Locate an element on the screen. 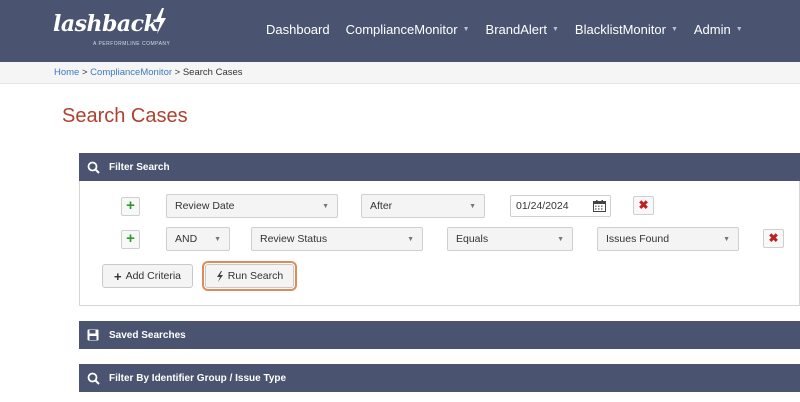 This screenshot has width=800, height=402. value-select: Issues Found ▼ is located at coordinates (668, 239).